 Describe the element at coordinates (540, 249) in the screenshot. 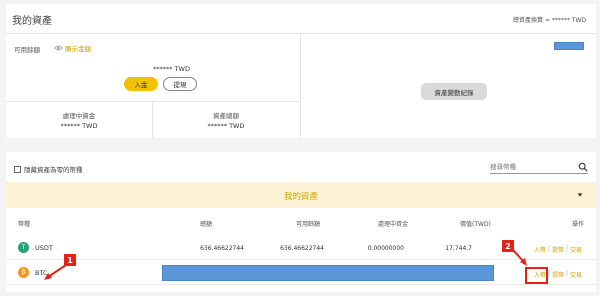

I see `deposit-coin-link: 入幣` at that location.